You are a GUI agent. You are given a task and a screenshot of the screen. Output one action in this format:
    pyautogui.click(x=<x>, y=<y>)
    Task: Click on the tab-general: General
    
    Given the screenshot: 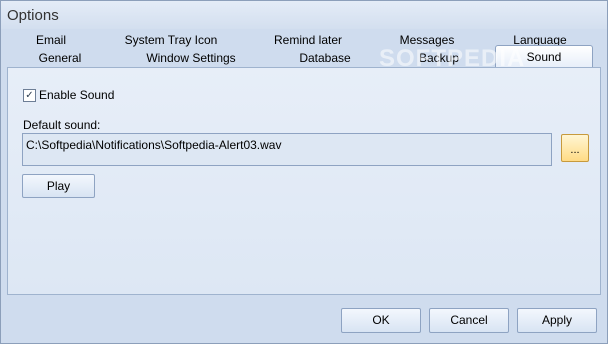 What is the action you would take?
    pyautogui.click(x=60, y=58)
    